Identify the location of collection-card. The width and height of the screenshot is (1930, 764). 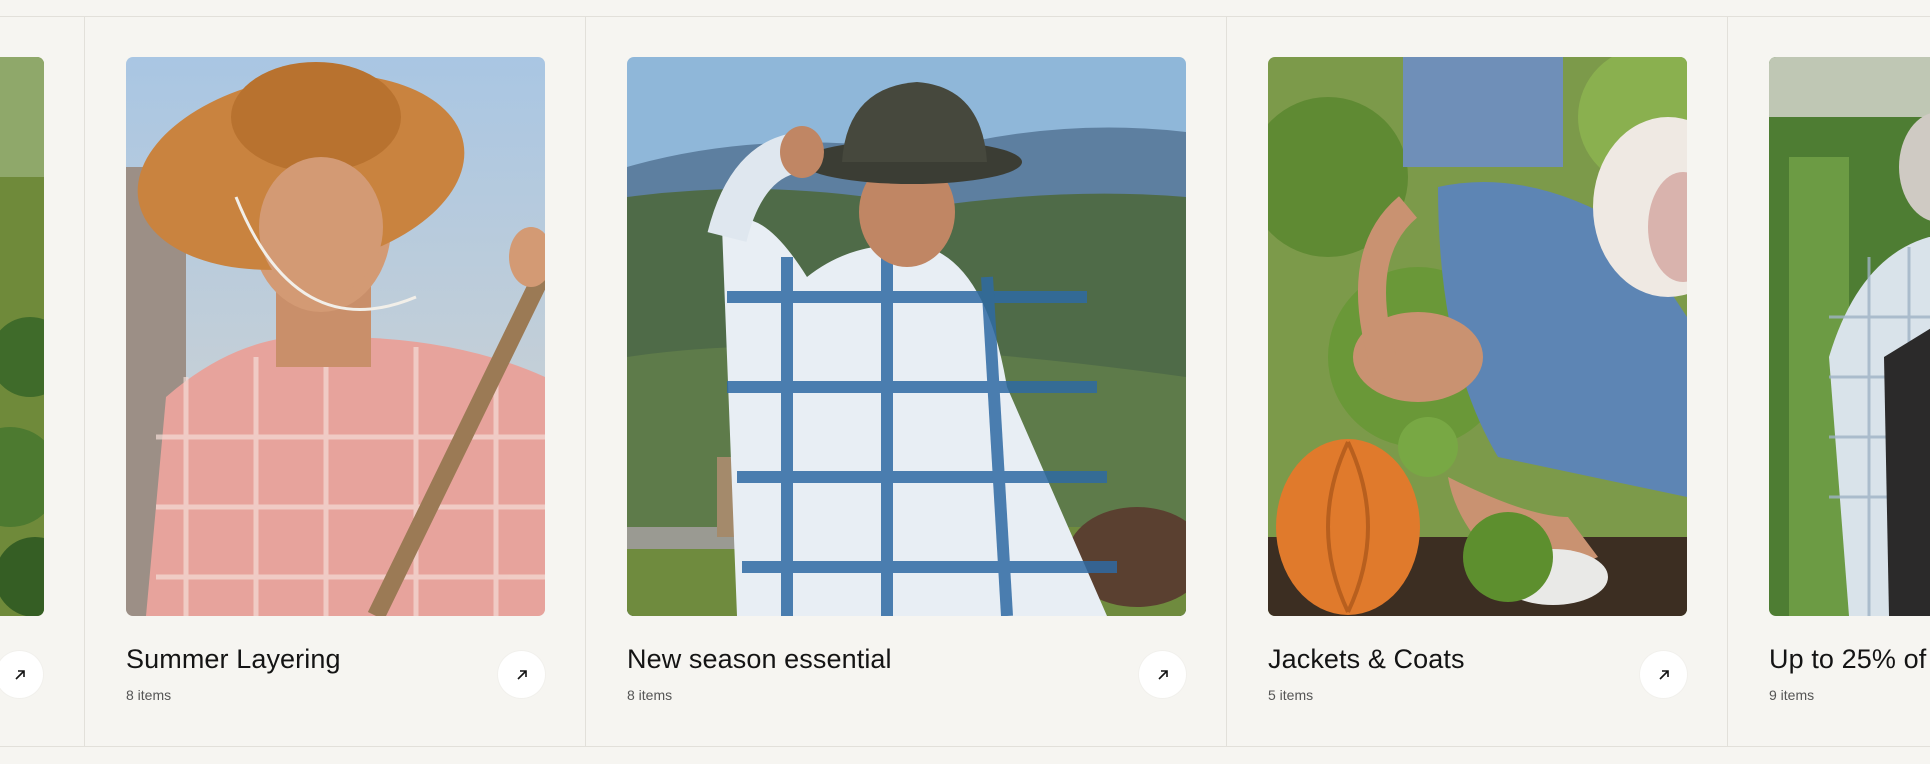
(42, 381).